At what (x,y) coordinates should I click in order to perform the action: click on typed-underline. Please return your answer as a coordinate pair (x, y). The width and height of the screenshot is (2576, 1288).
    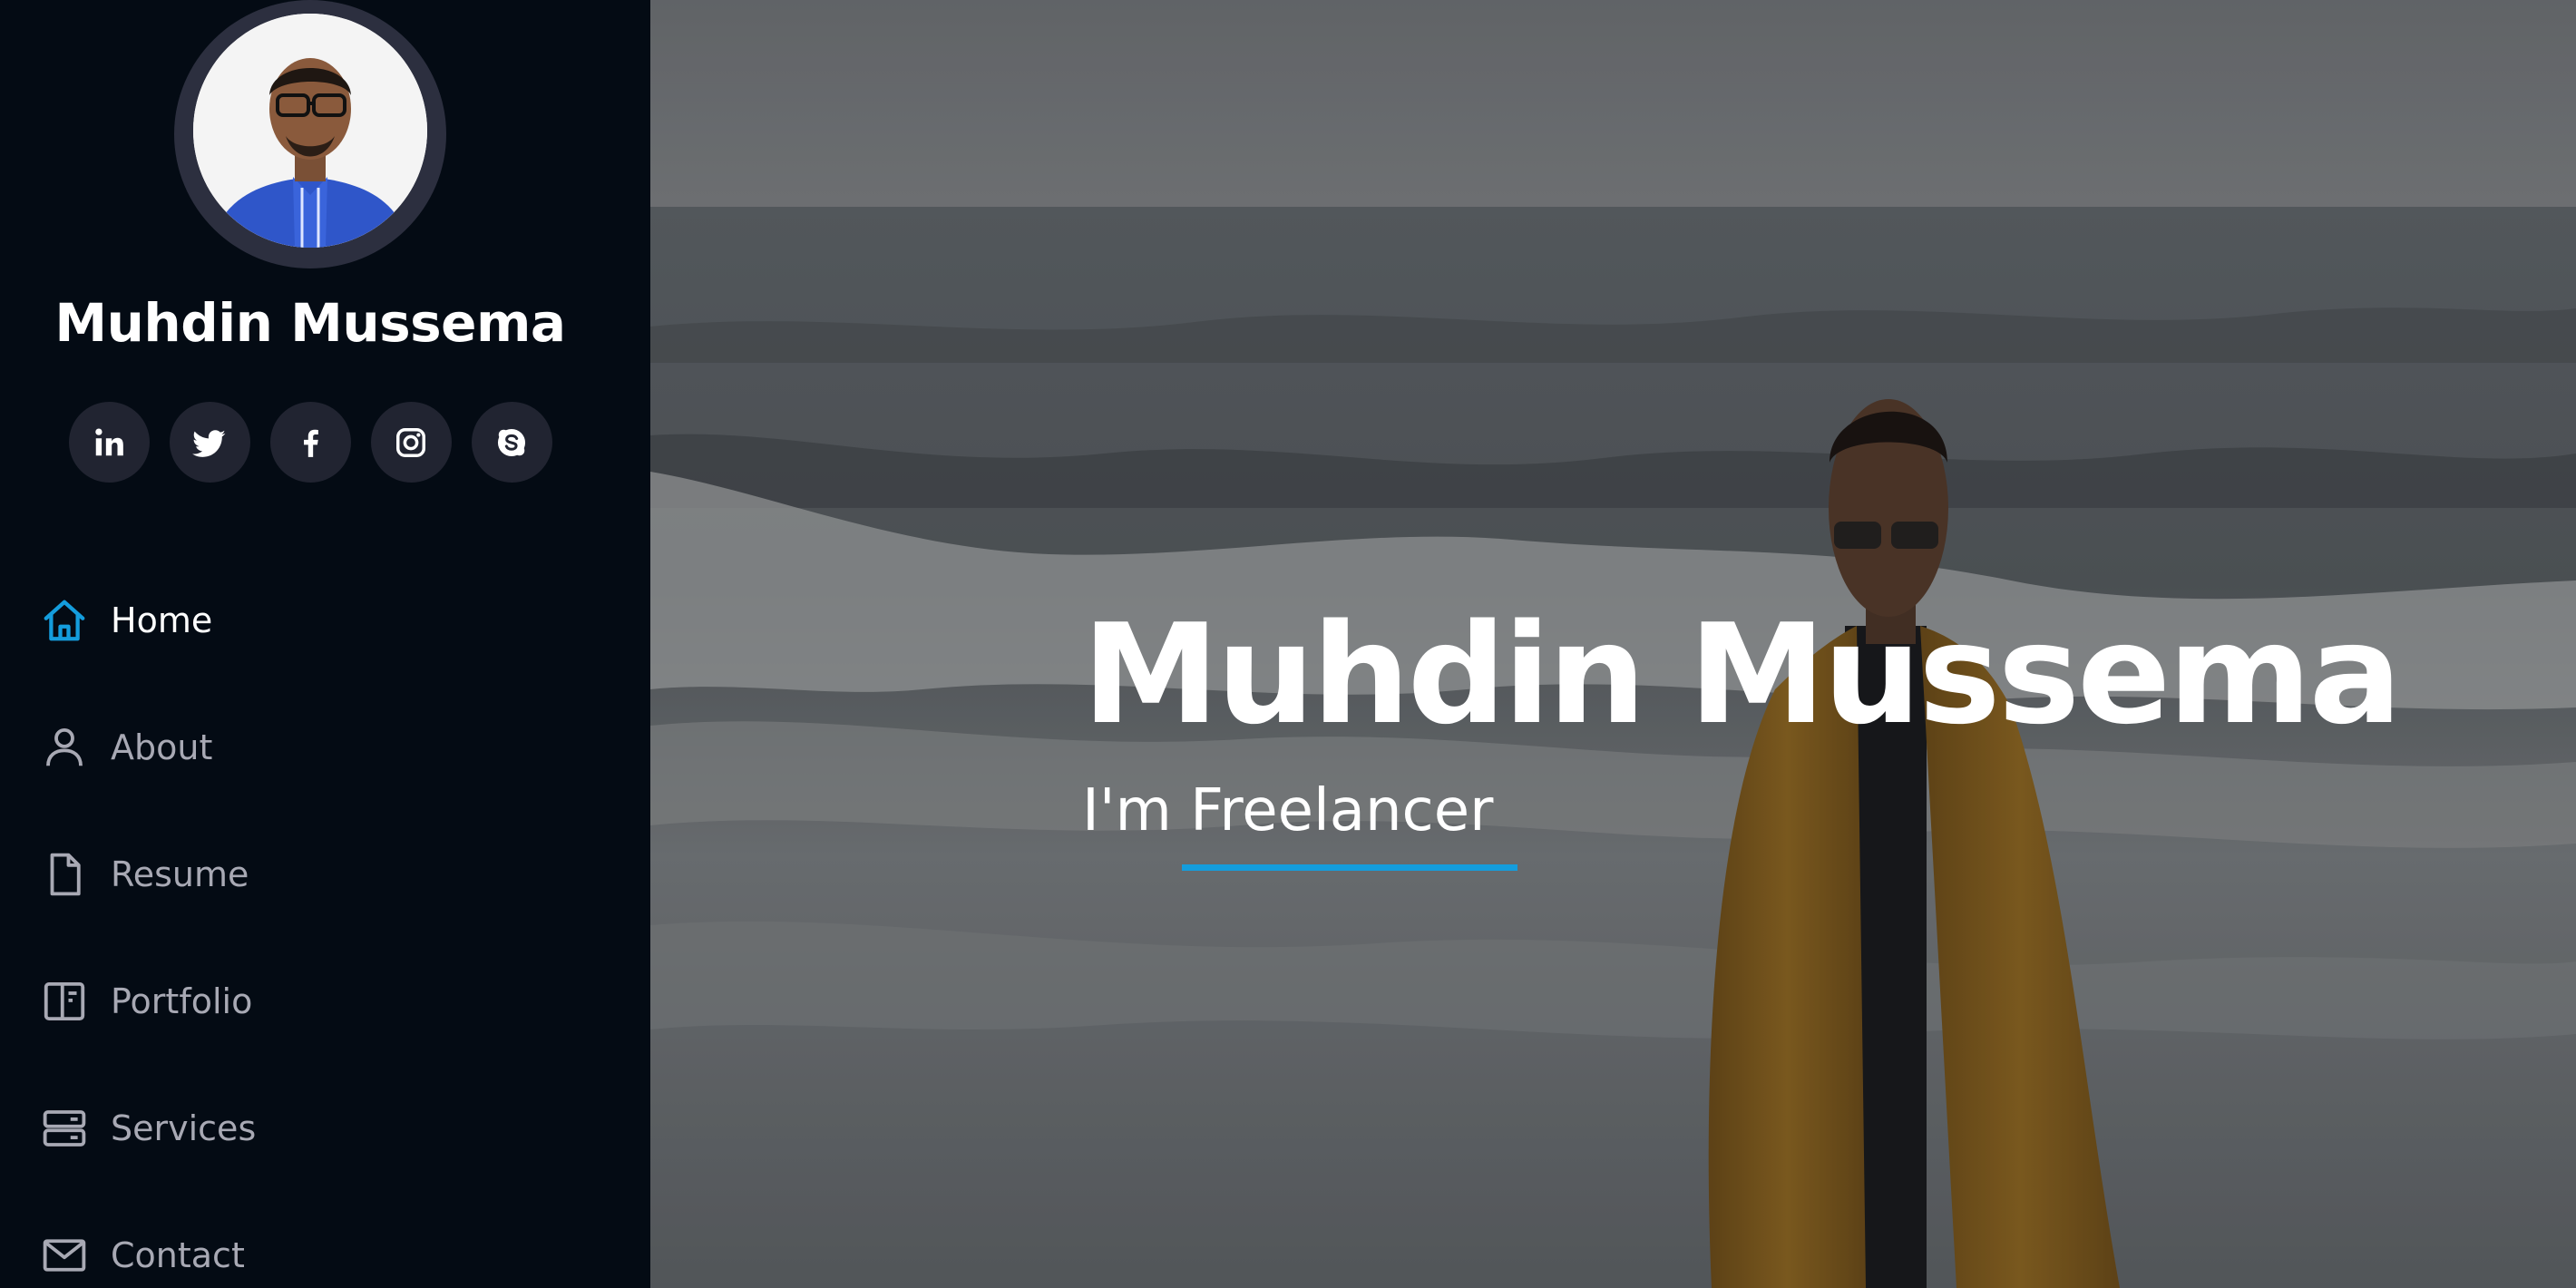
    Looking at the image, I should click on (1349, 867).